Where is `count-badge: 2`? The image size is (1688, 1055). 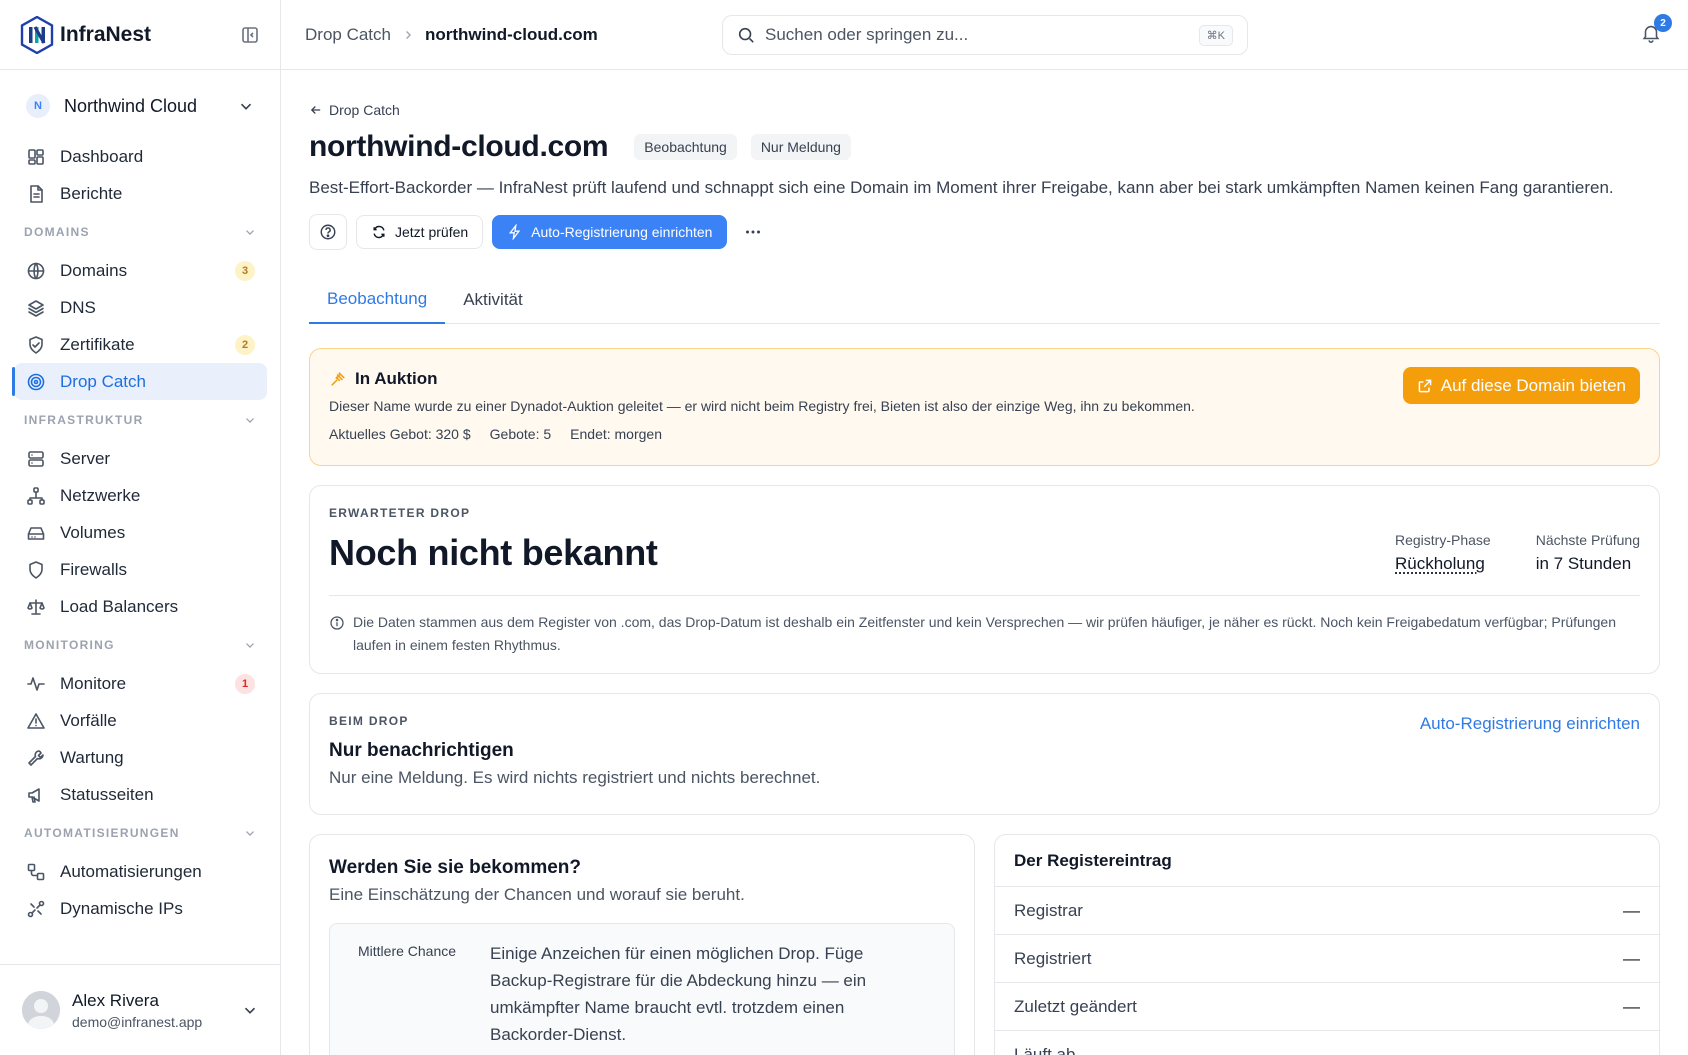 count-badge: 2 is located at coordinates (245, 344).